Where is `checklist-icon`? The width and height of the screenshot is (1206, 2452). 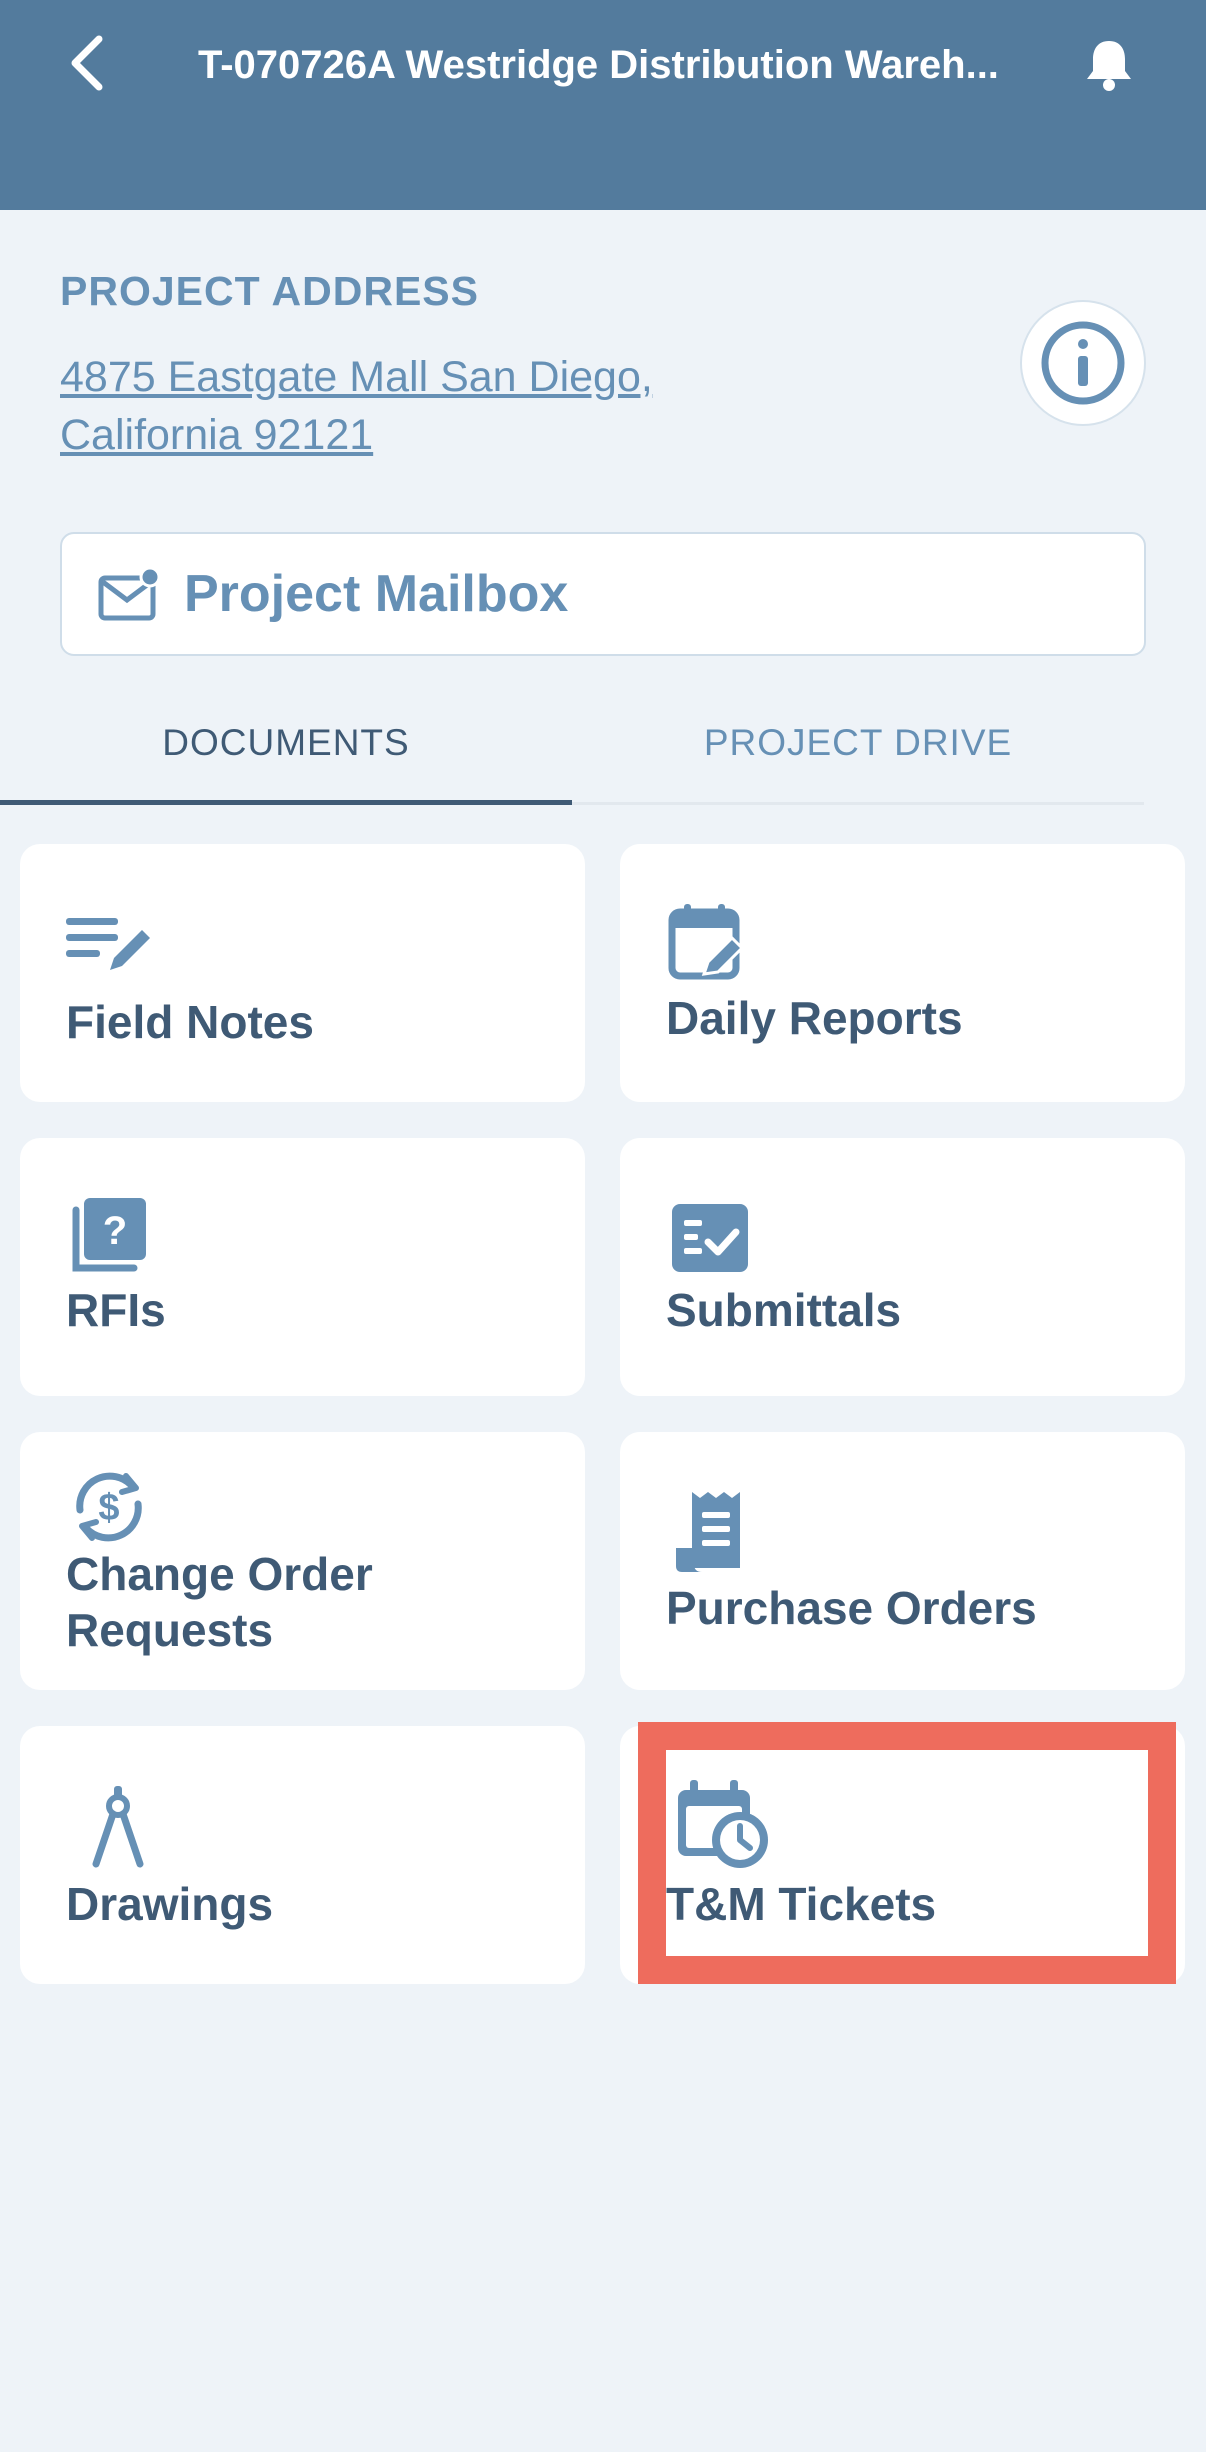 checklist-icon is located at coordinates (710, 1238).